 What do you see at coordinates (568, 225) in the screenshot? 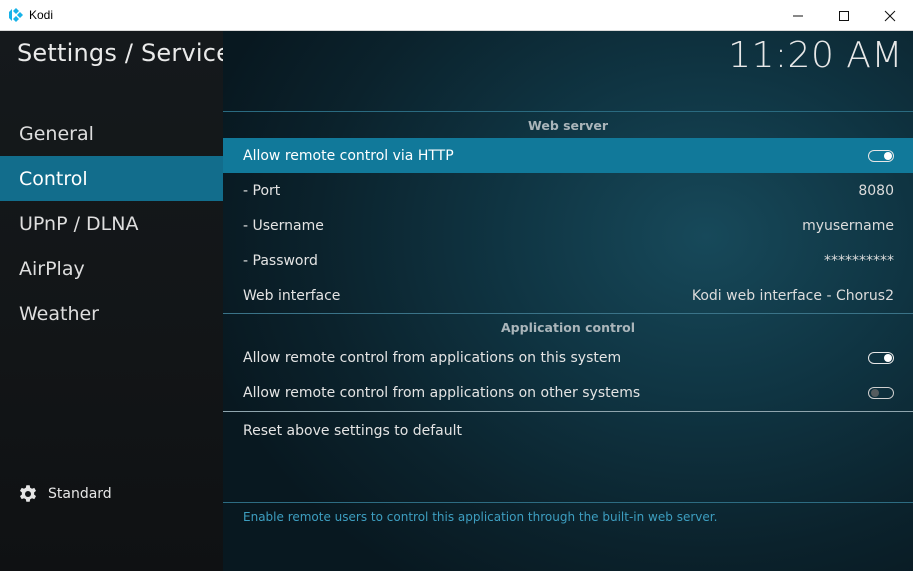
I see `setting-username: - Username myusername` at bounding box center [568, 225].